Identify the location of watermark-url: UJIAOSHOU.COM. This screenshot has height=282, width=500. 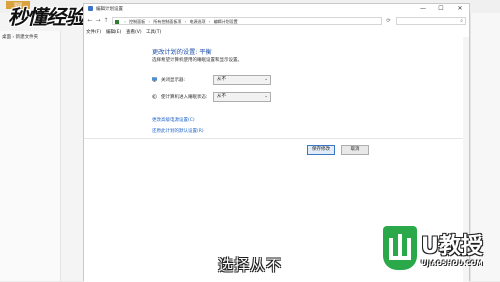
(452, 263).